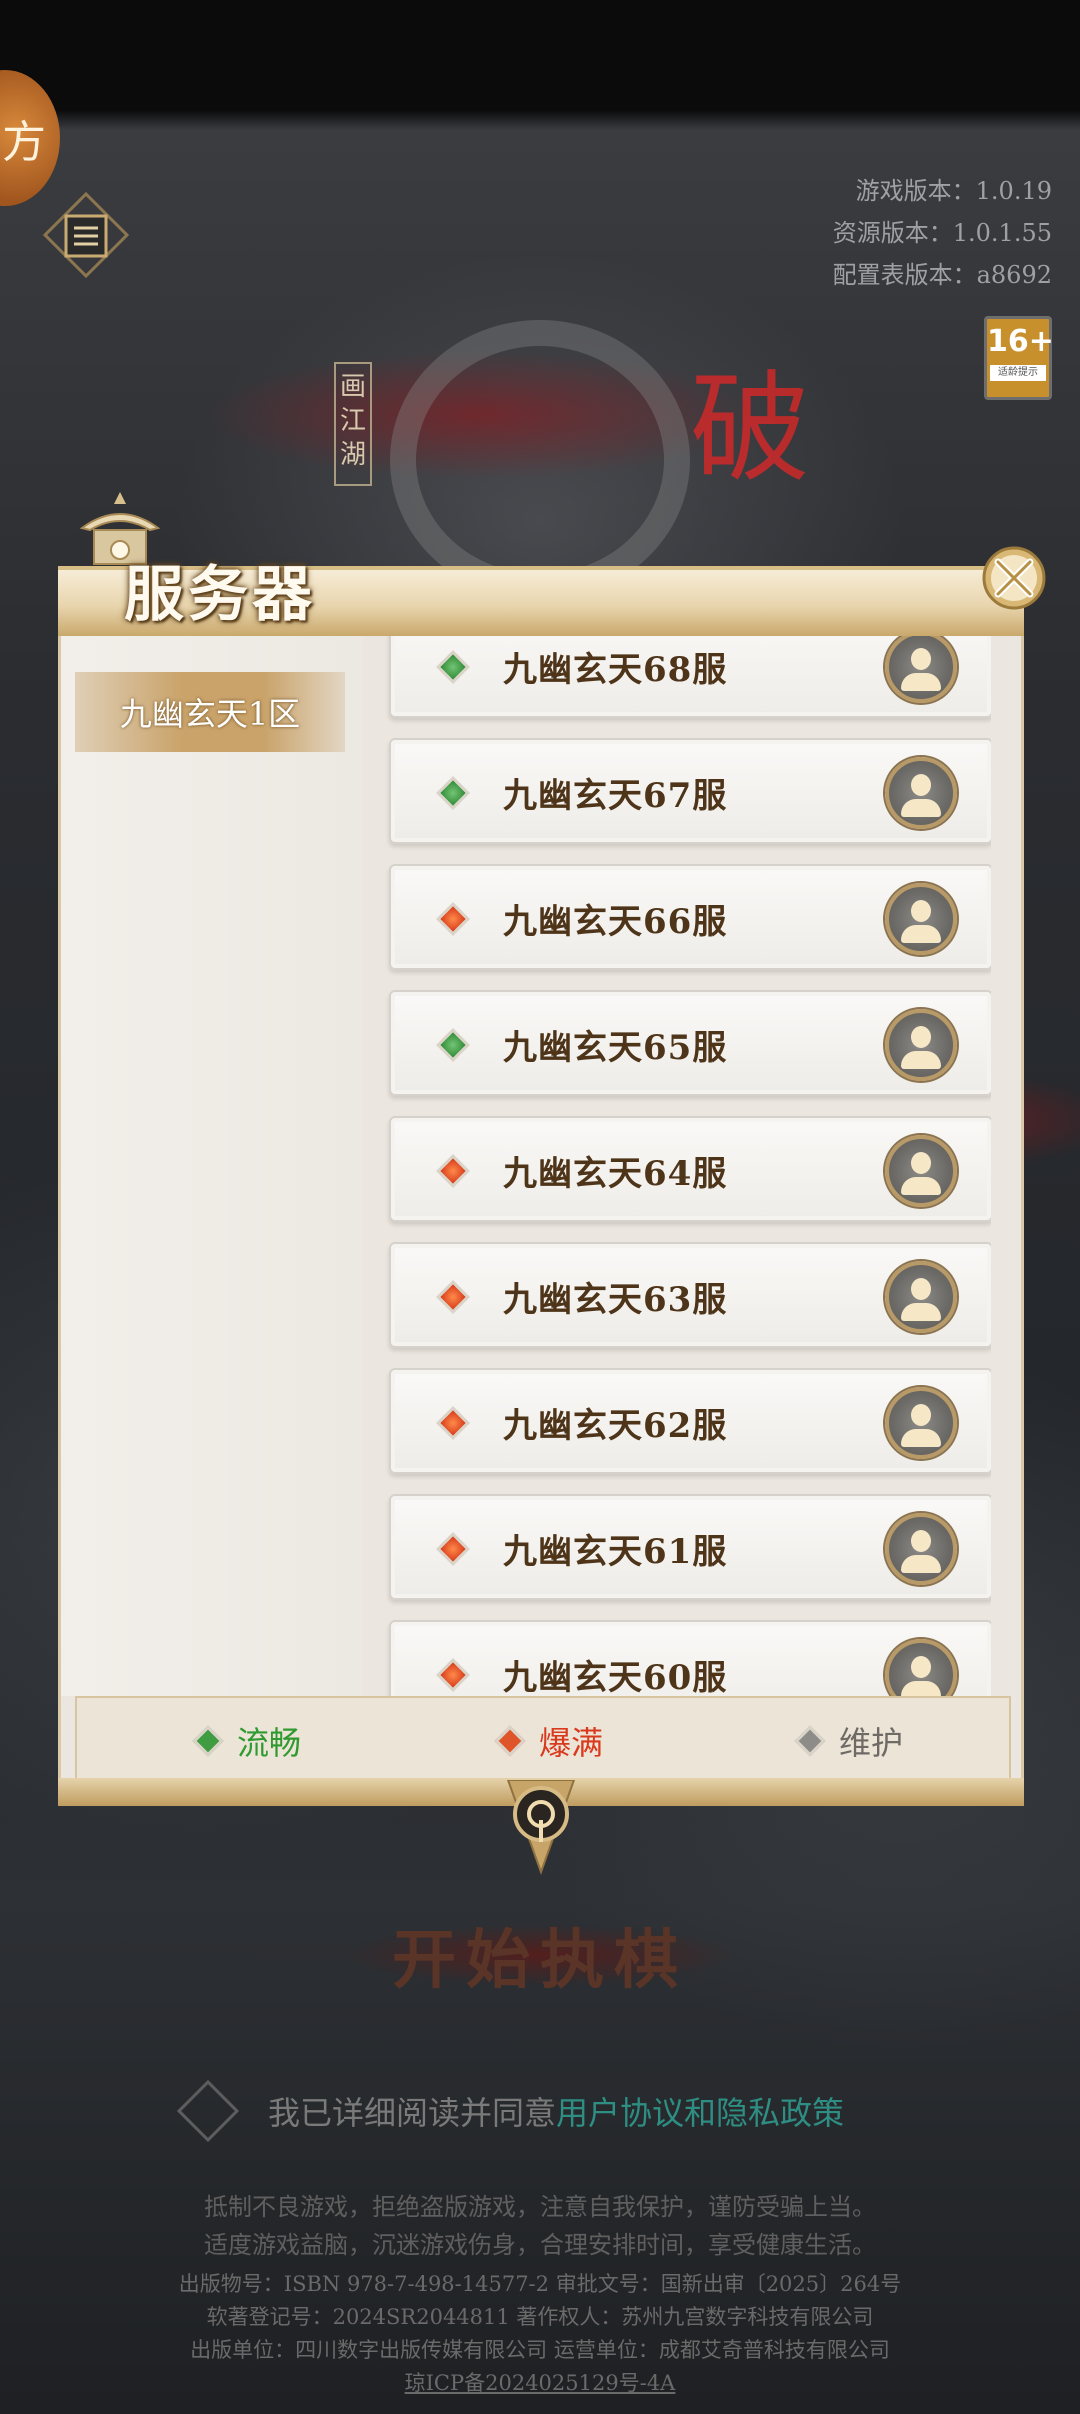 The width and height of the screenshot is (1080, 2414). I want to click on legend-smooth: 流畅, so click(247, 1741).